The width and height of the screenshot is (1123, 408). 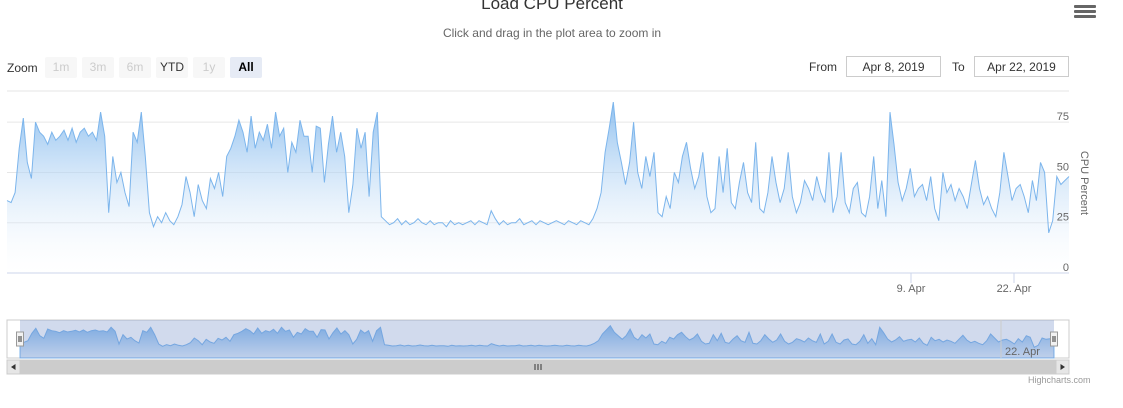 What do you see at coordinates (1014, 289) in the screenshot?
I see `x-tick-label: 22. Apr` at bounding box center [1014, 289].